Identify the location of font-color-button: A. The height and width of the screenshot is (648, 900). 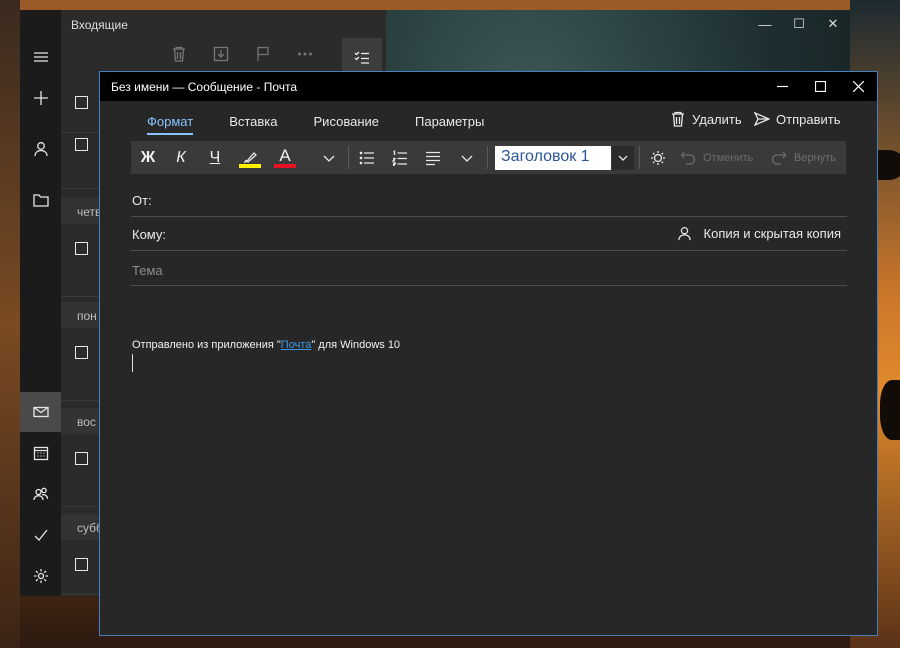
(285, 157).